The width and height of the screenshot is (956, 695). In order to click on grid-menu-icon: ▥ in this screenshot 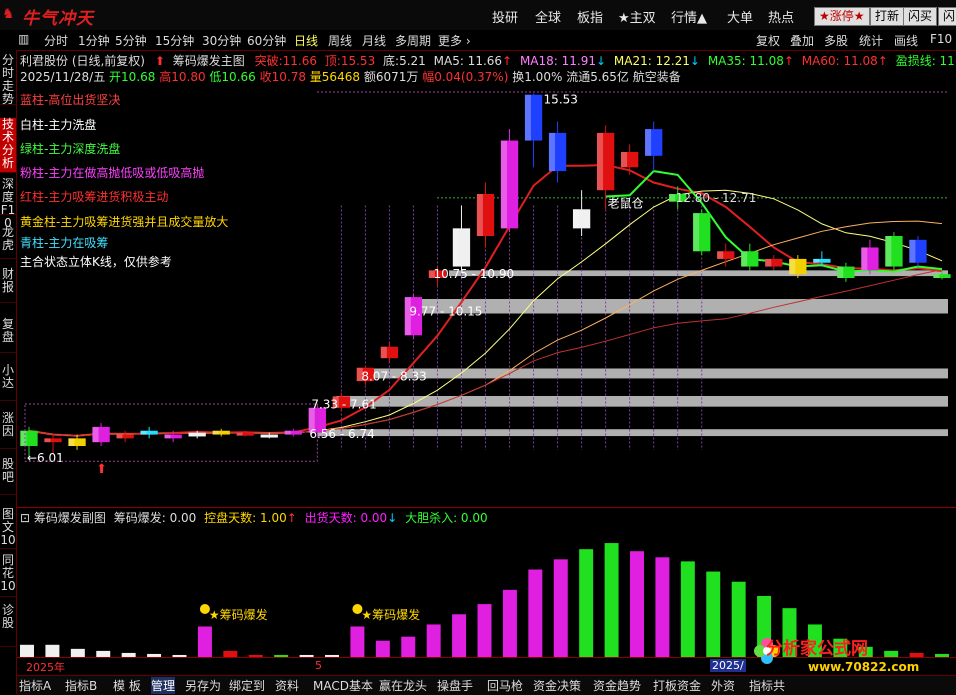, I will do `click(23, 39)`.